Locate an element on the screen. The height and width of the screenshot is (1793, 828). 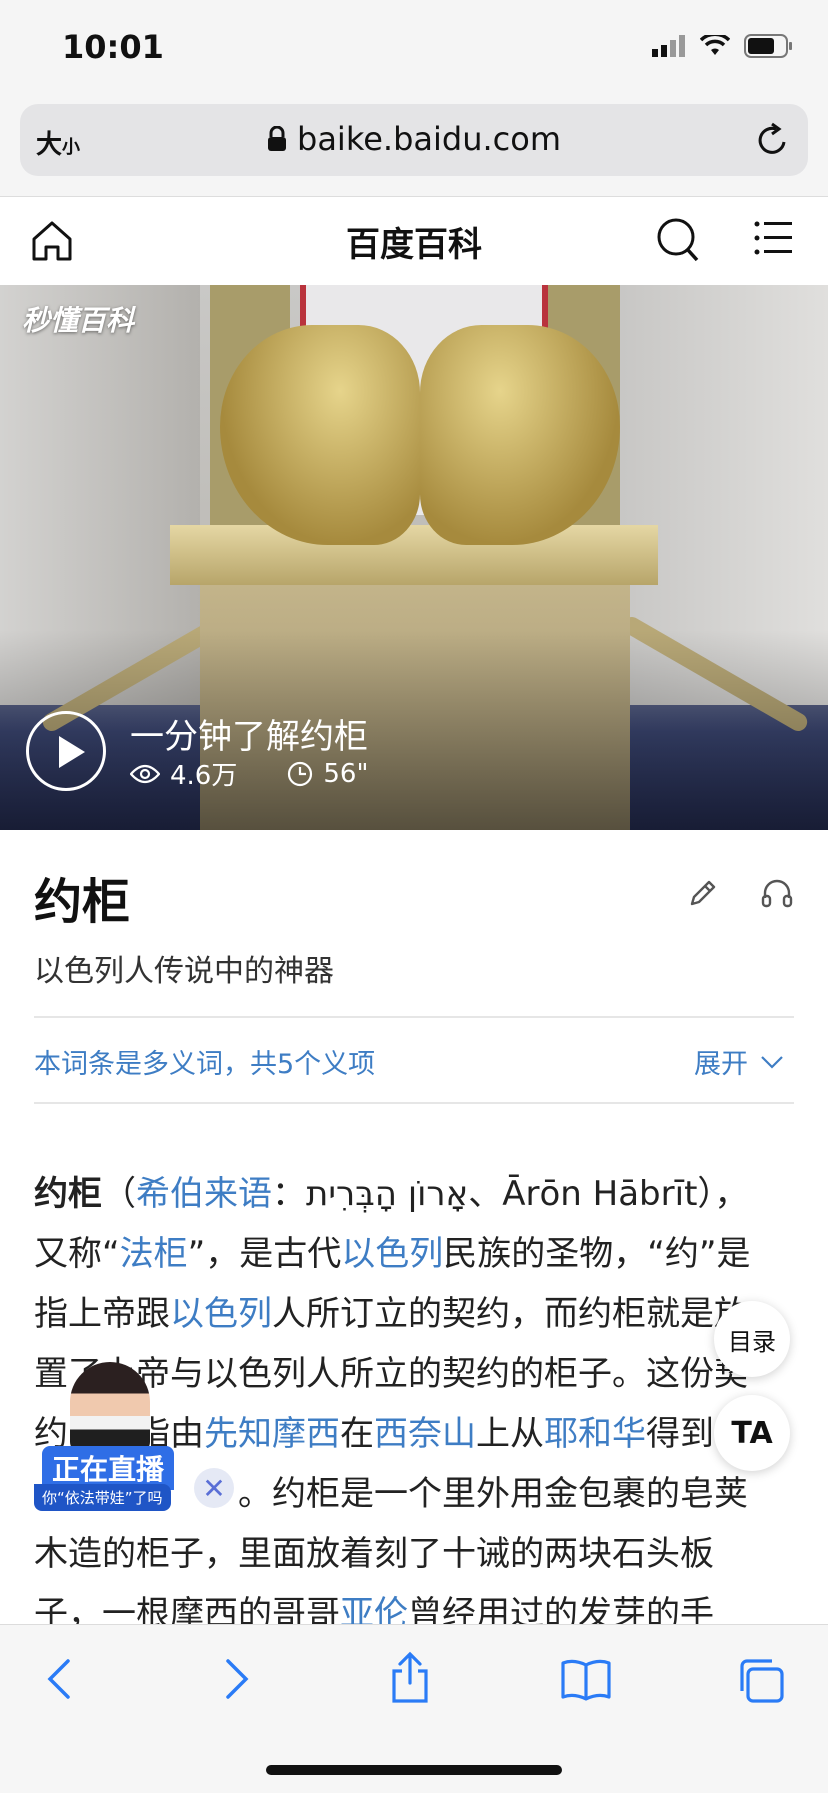
body-line: 指上帝跟以色列人所订立的契约，而约柜就是放 is located at coordinates (414, 1314).